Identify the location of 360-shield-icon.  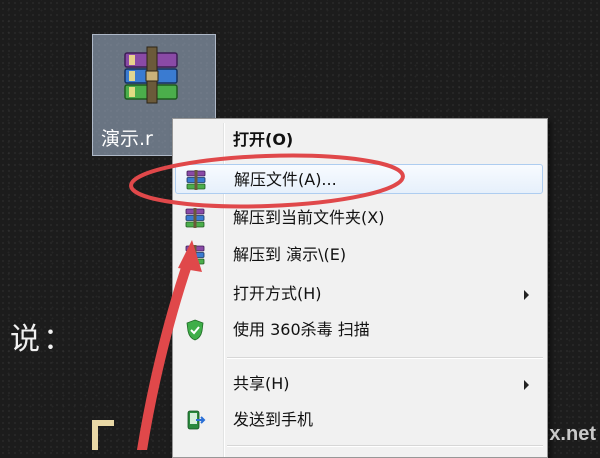
(195, 330).